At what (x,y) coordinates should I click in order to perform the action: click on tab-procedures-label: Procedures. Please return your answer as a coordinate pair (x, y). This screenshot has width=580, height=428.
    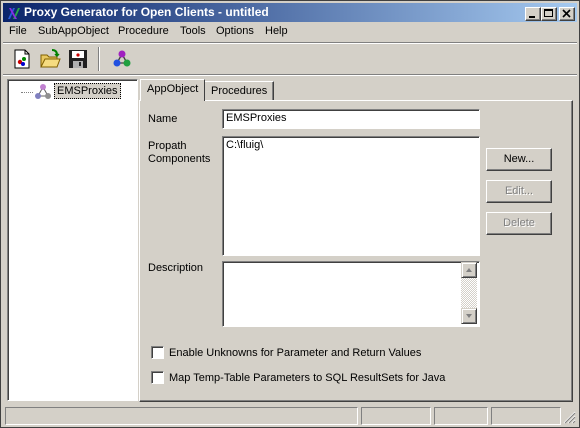
    Looking at the image, I should click on (239, 91).